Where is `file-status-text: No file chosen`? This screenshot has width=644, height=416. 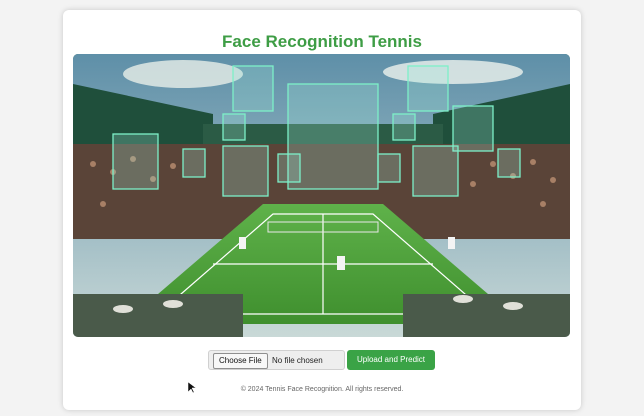
file-status-text: No file chosen is located at coordinates (297, 360).